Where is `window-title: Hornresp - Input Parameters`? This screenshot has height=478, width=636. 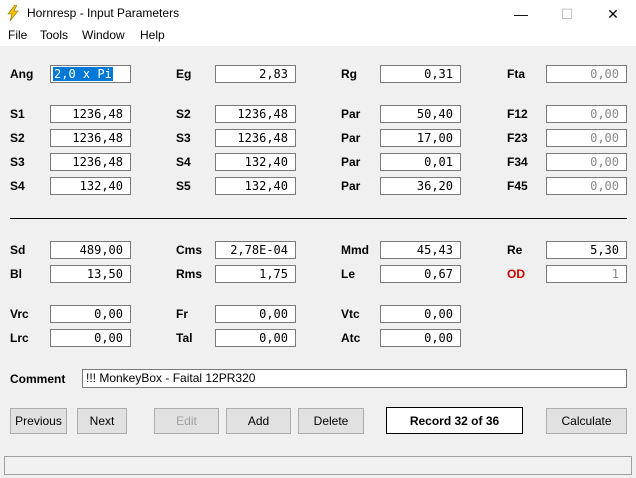 window-title: Hornresp - Input Parameters is located at coordinates (103, 13).